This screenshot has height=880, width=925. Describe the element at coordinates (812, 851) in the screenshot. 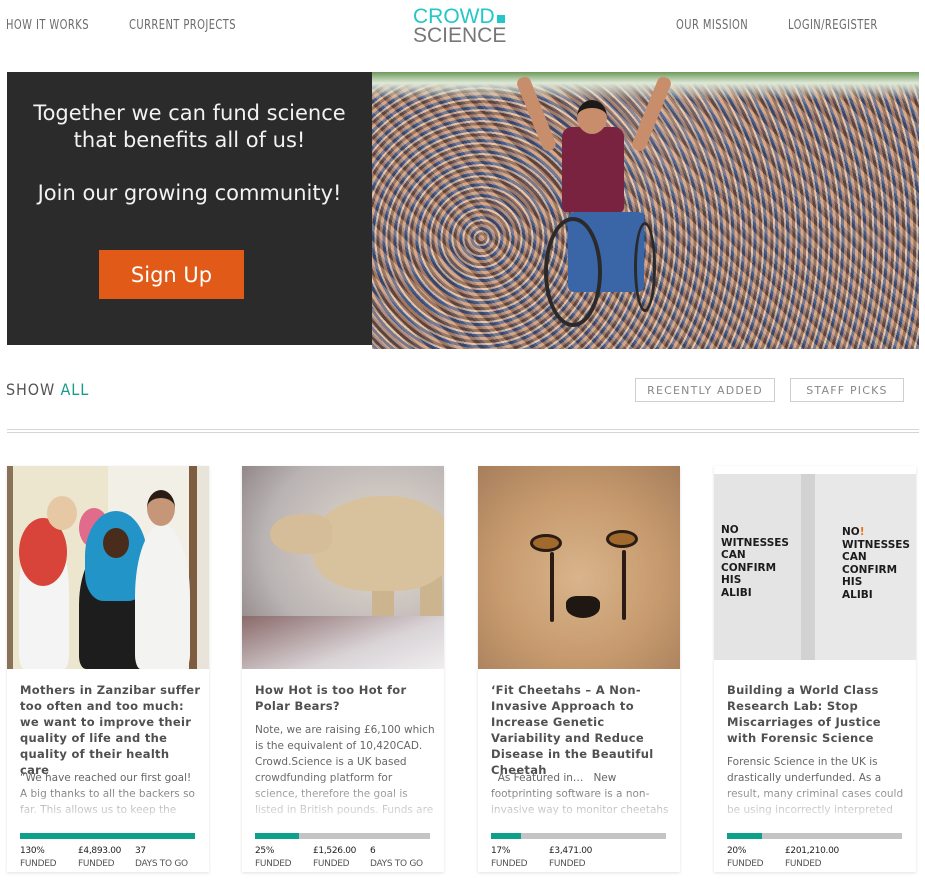

I see `stat-value: £201,210.00` at that location.